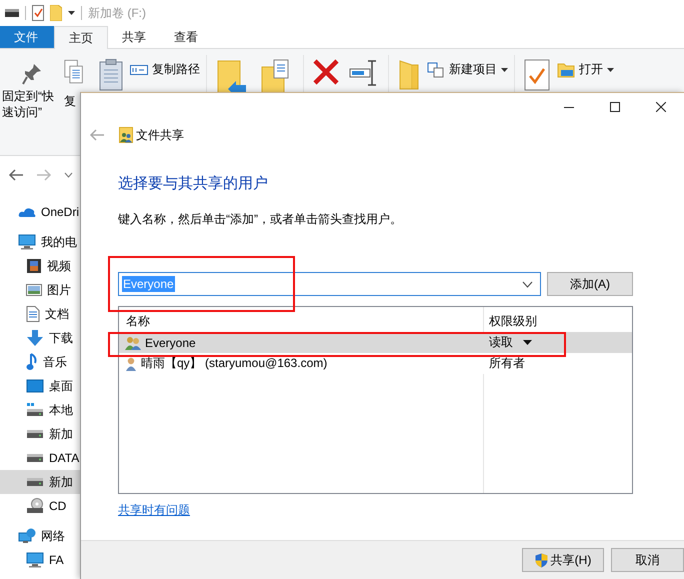 This screenshot has height=579, width=684. Describe the element at coordinates (507, 363) in the screenshot. I see `permission-level: 所有者` at that location.